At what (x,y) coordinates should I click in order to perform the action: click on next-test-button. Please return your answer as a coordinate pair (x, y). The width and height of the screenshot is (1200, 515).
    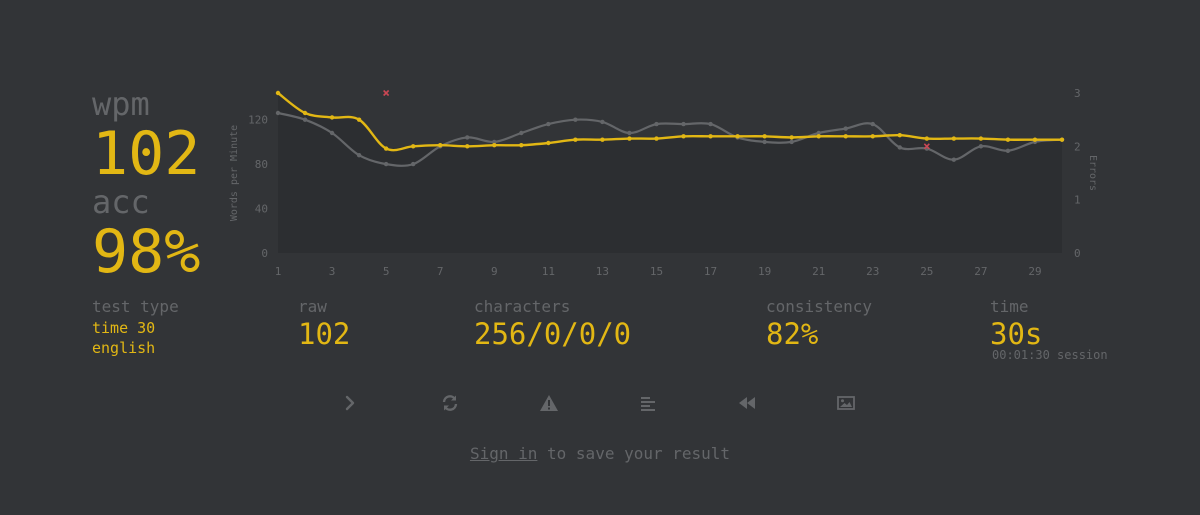
    Looking at the image, I should click on (350, 403).